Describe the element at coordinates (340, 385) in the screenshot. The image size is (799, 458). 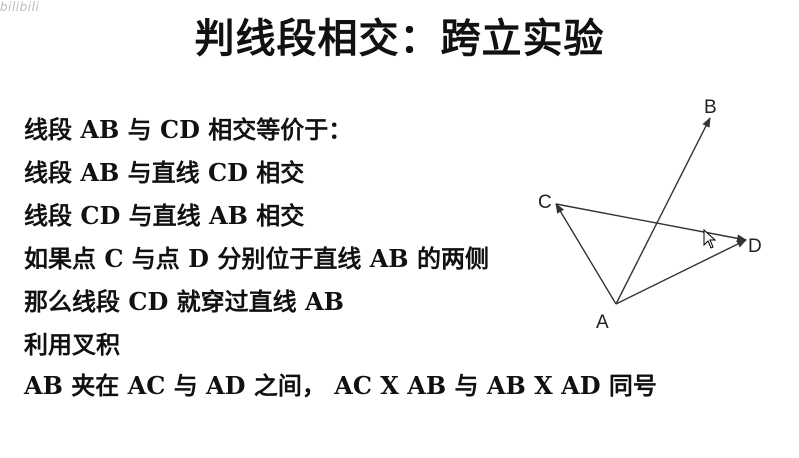
I see `conclusion-line: AB 夹在 AC 与 AD 之间， AC X AB 与 AB X AD 同号` at that location.